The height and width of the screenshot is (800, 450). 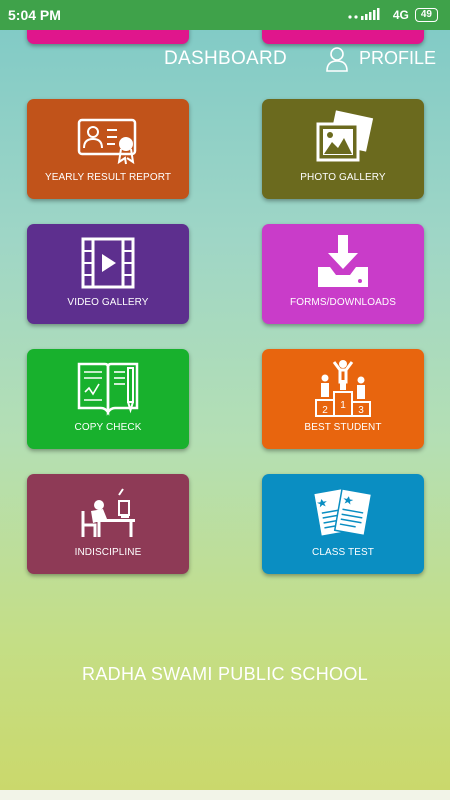 I want to click on tile-photo-gallery: PHOTO GALLERY, so click(x=343, y=149).